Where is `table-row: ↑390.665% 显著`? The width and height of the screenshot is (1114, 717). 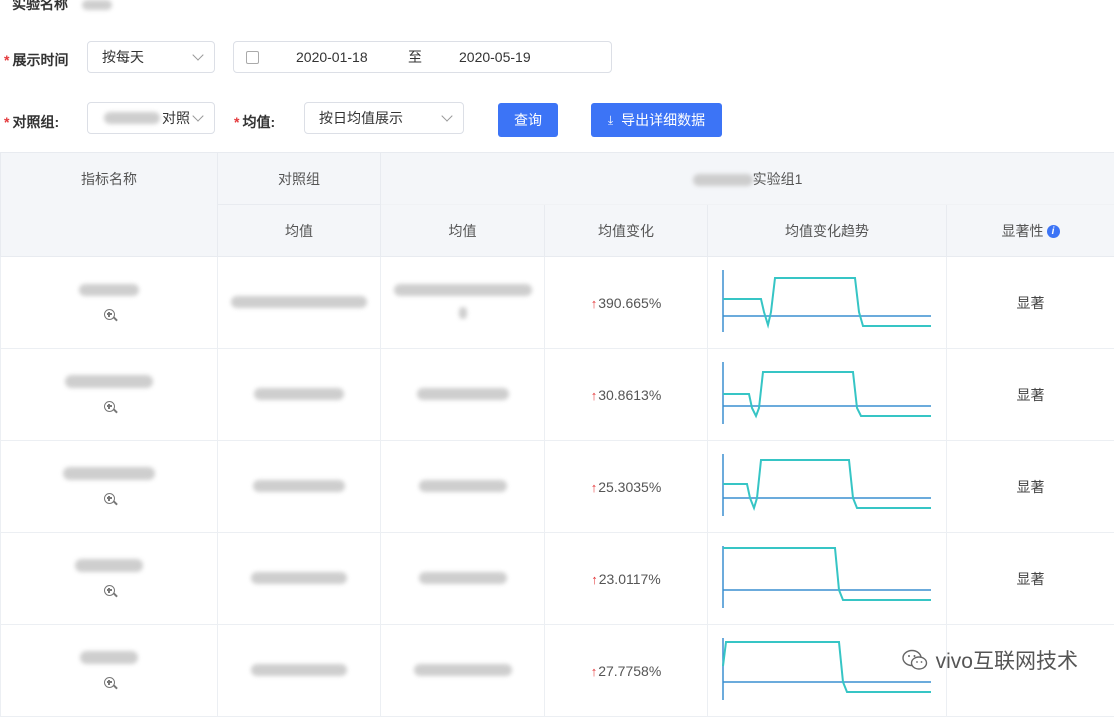 table-row: ↑390.665% 显著 is located at coordinates (557, 303).